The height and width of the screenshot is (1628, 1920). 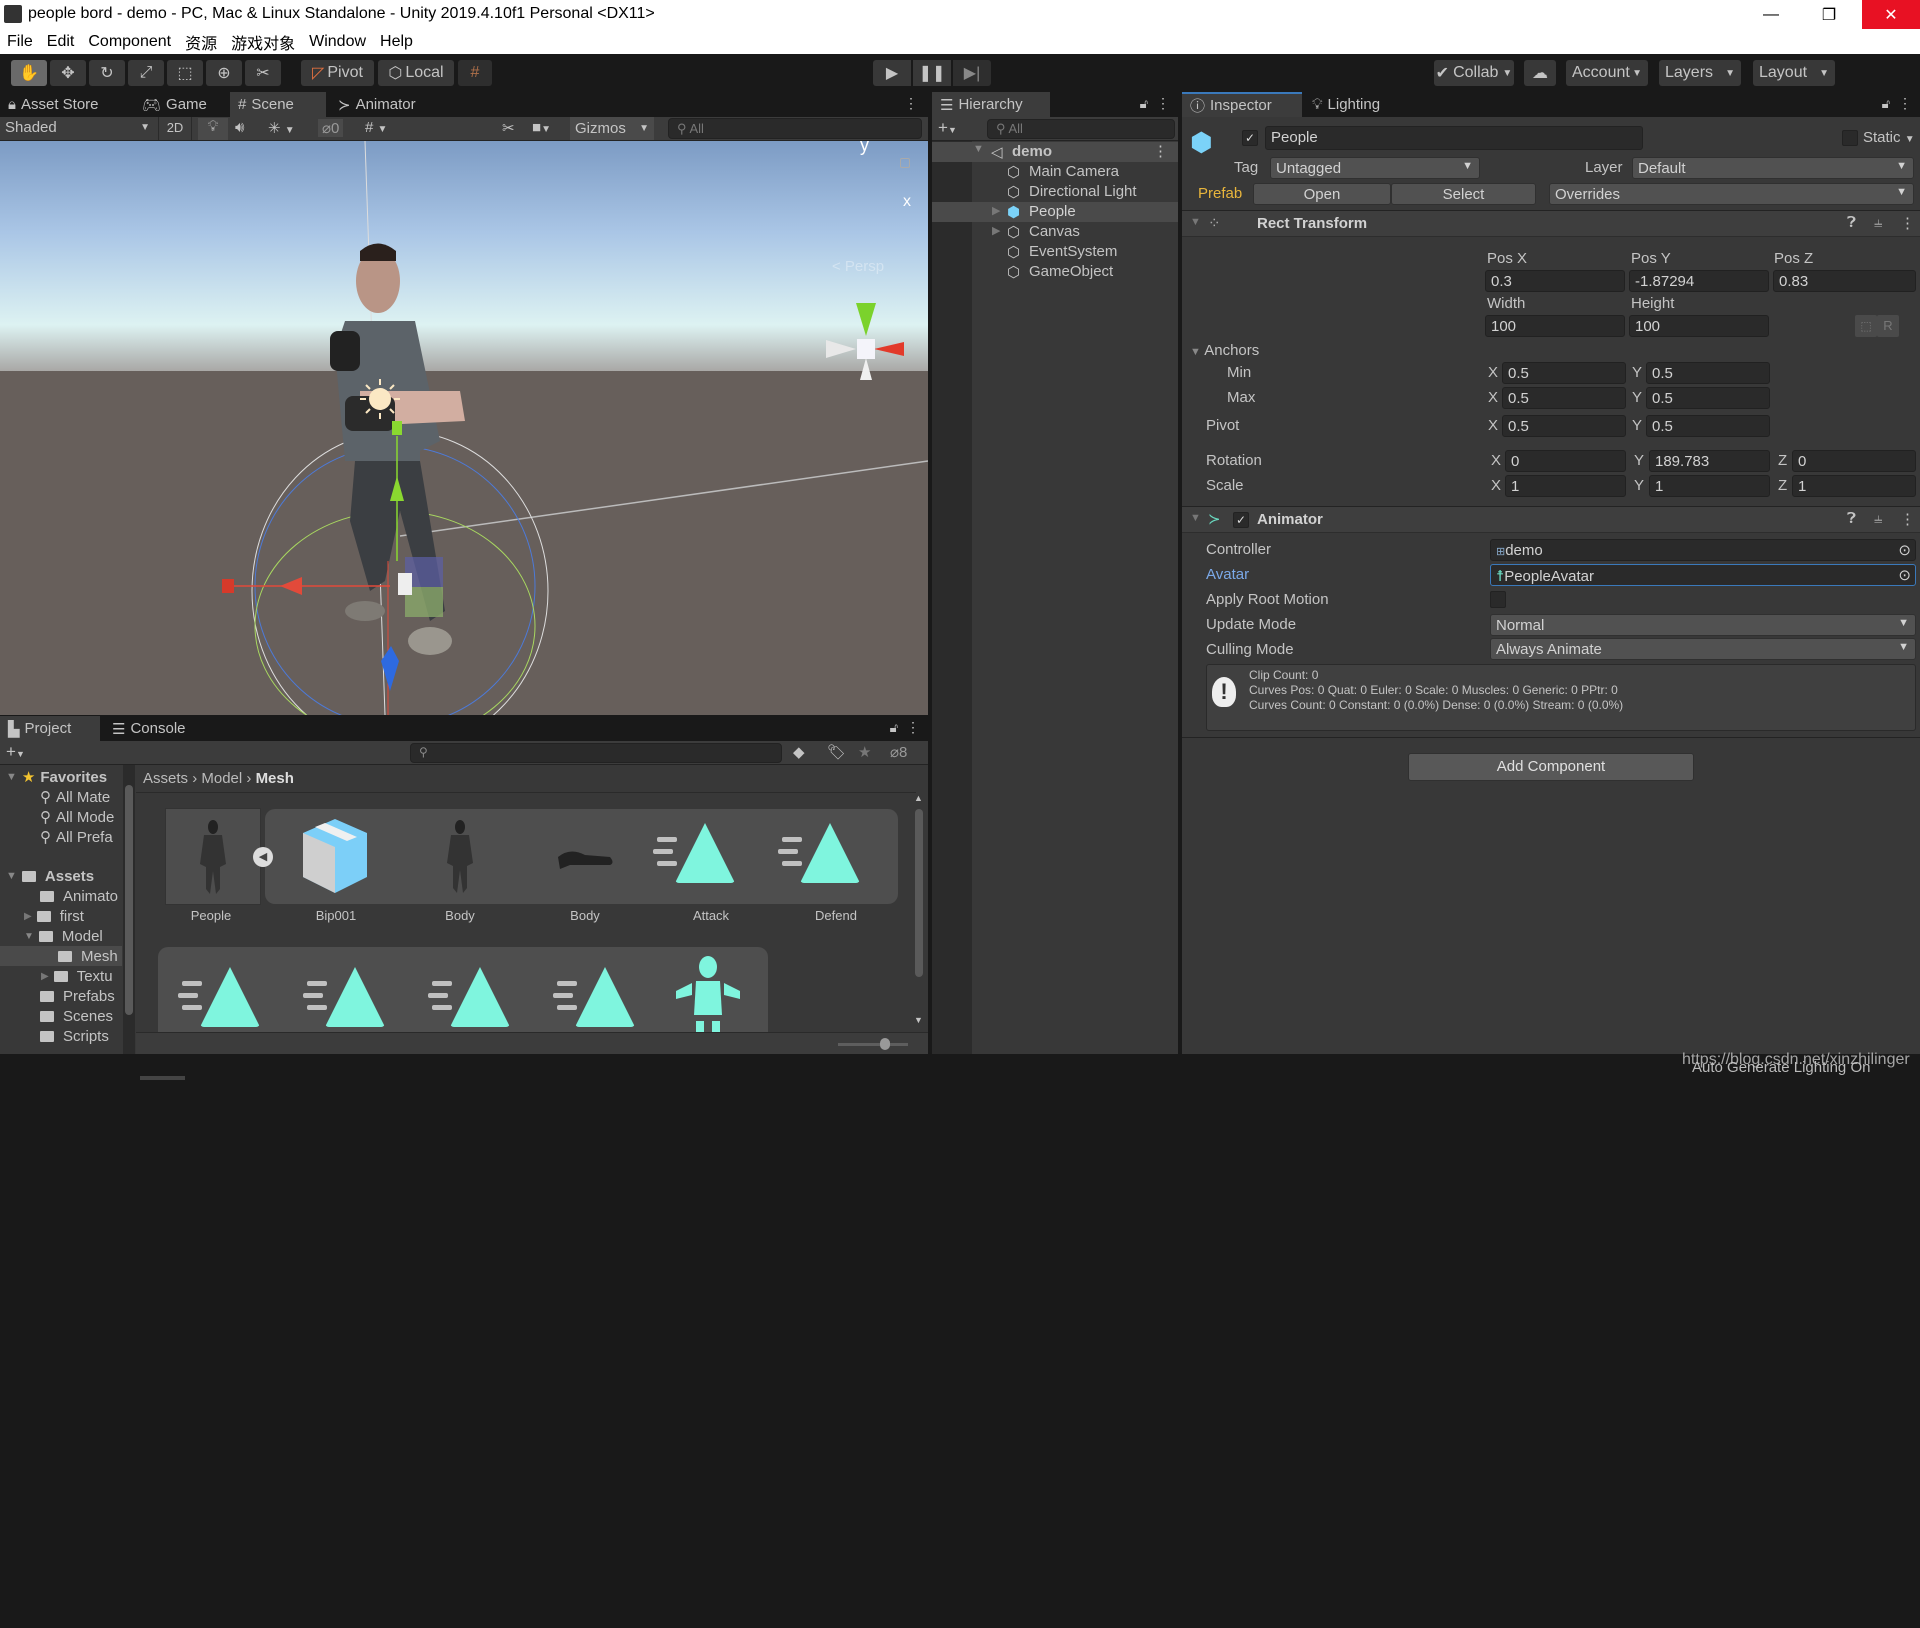 What do you see at coordinates (1565, 461) in the screenshot?
I see `rotation-x-field: 0` at bounding box center [1565, 461].